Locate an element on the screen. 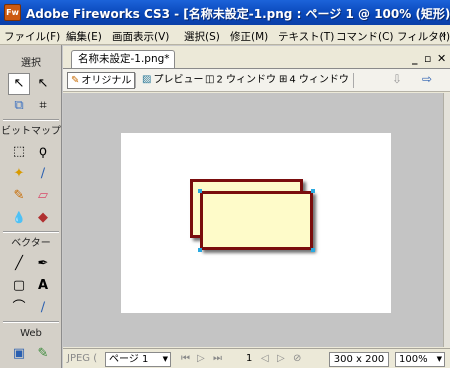 The image size is (450, 368). view-2up-button: ◫ 2 ウィンドウ is located at coordinates (240, 80).